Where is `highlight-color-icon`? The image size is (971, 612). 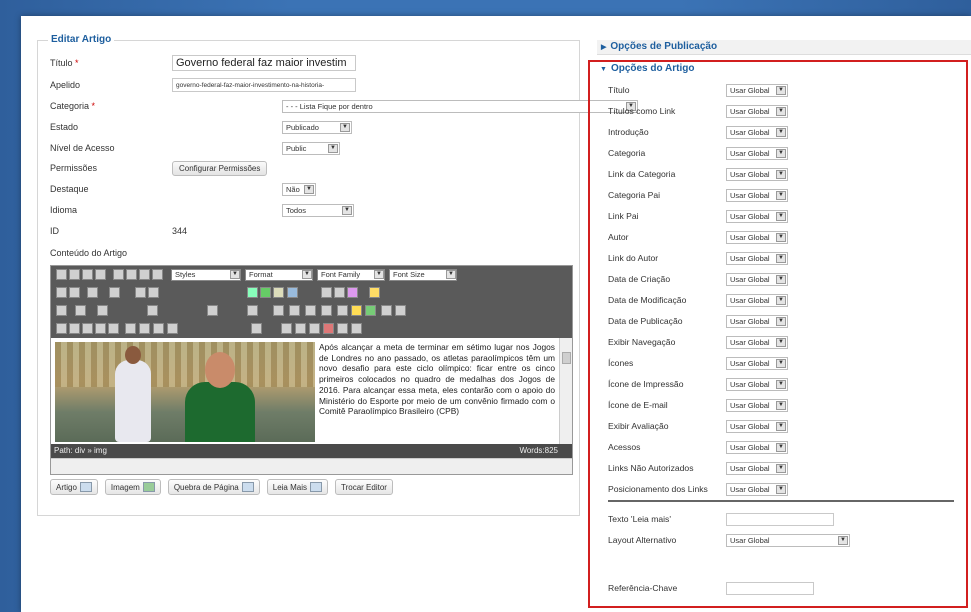 highlight-color-icon is located at coordinates (374, 292).